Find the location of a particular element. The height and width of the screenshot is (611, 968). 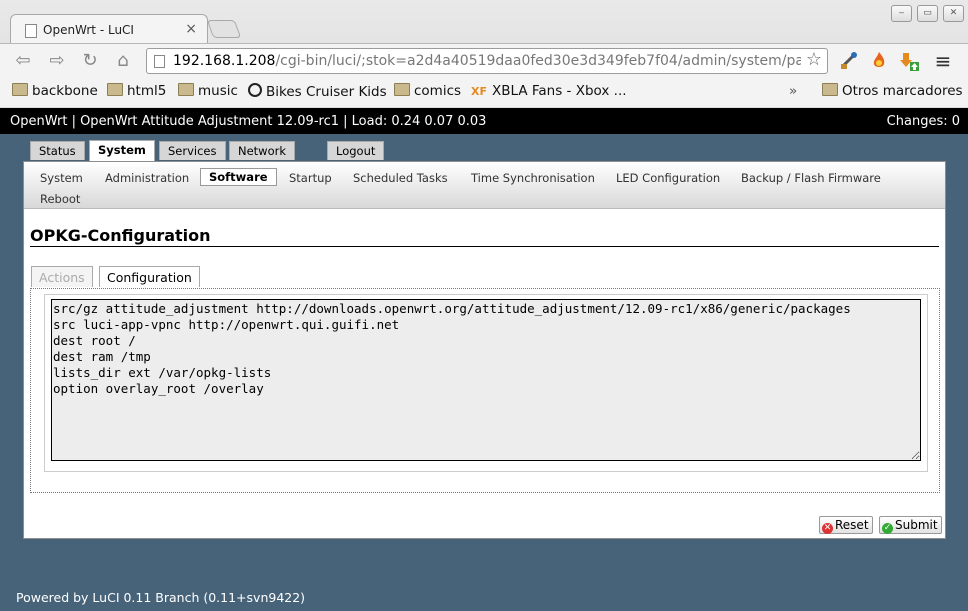

subnav-administration: Administration is located at coordinates (147, 178).